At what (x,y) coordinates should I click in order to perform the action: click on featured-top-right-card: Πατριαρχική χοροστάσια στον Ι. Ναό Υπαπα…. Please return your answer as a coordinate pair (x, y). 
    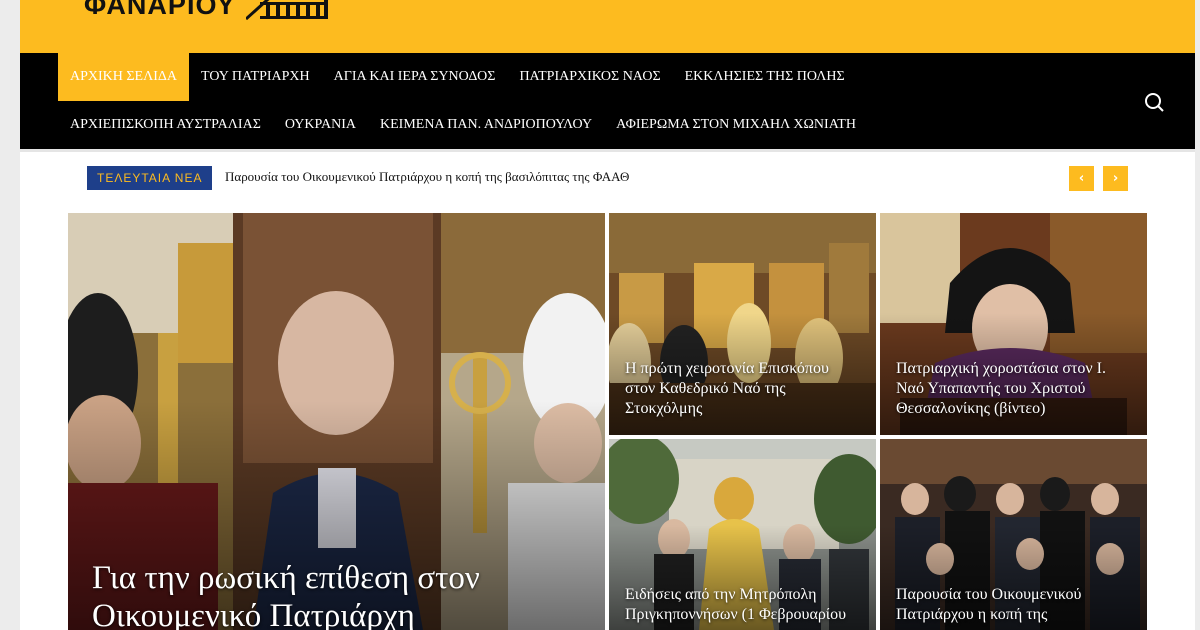
    Looking at the image, I should click on (1013, 324).